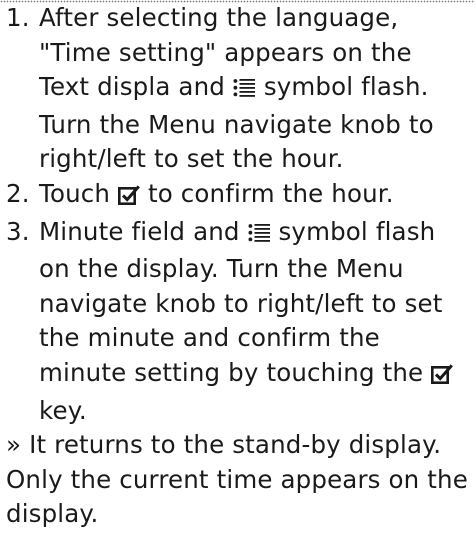 This screenshot has height=534, width=475. I want to click on step-2-text: Touch to confirm the hour., so click(253, 196).